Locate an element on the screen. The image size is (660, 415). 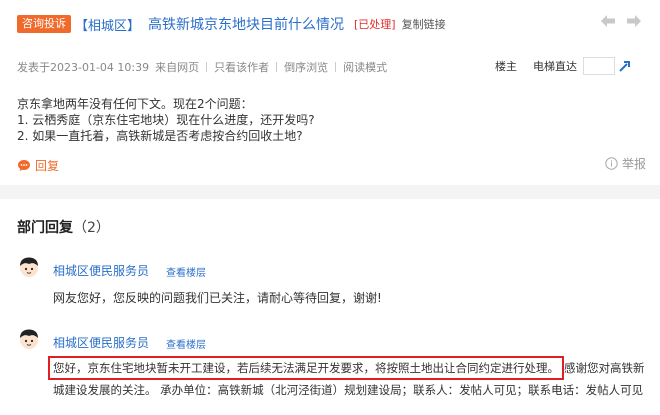
post-header: 咨询投诉 【相城区】 高铁新城京东地块目前什么情况 [已处理] 复制链接 is located at coordinates (231, 24).